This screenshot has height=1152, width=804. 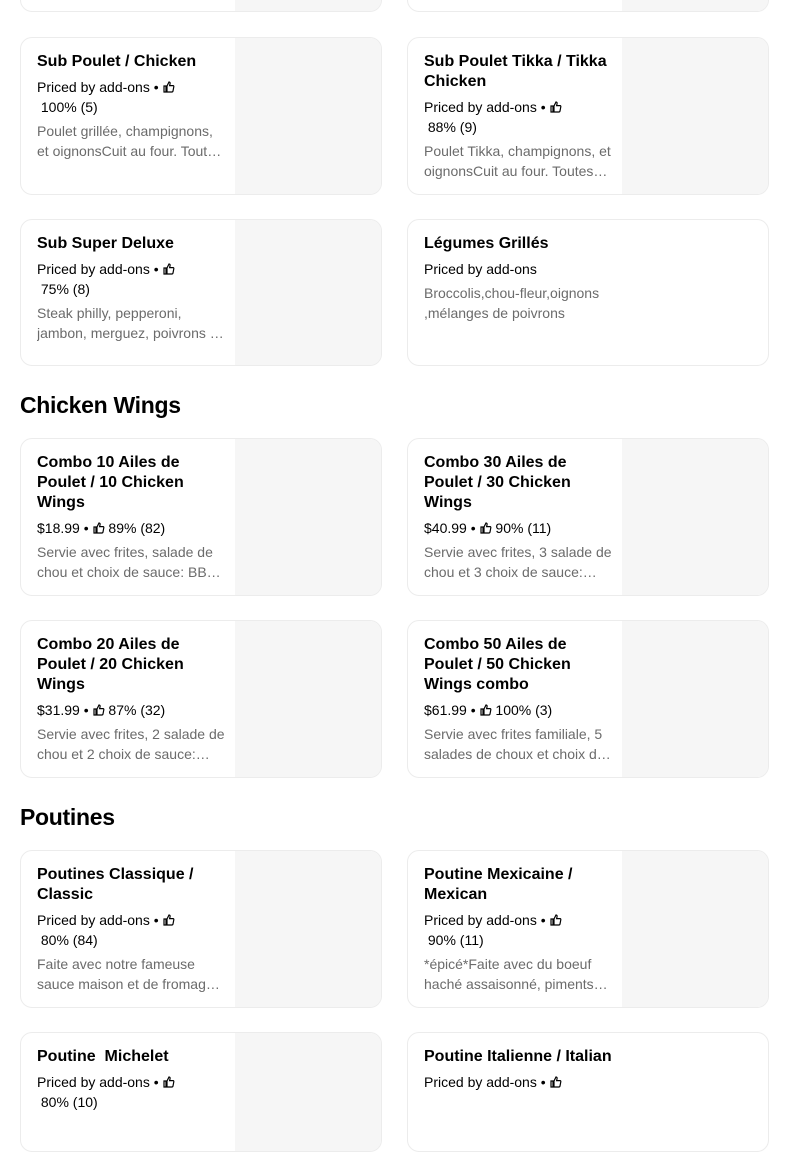 What do you see at coordinates (137, 710) in the screenshot?
I see `item-rating: 87% (32)` at bounding box center [137, 710].